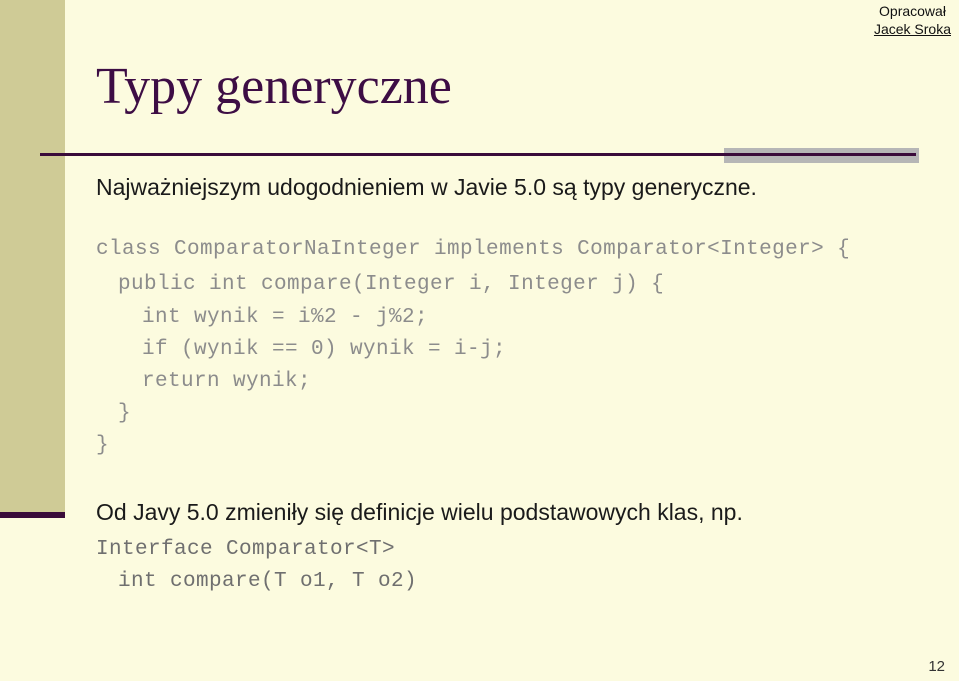 The height and width of the screenshot is (681, 959). Describe the element at coordinates (32, 515) in the screenshot. I see `left-band-foot-bar` at that location.